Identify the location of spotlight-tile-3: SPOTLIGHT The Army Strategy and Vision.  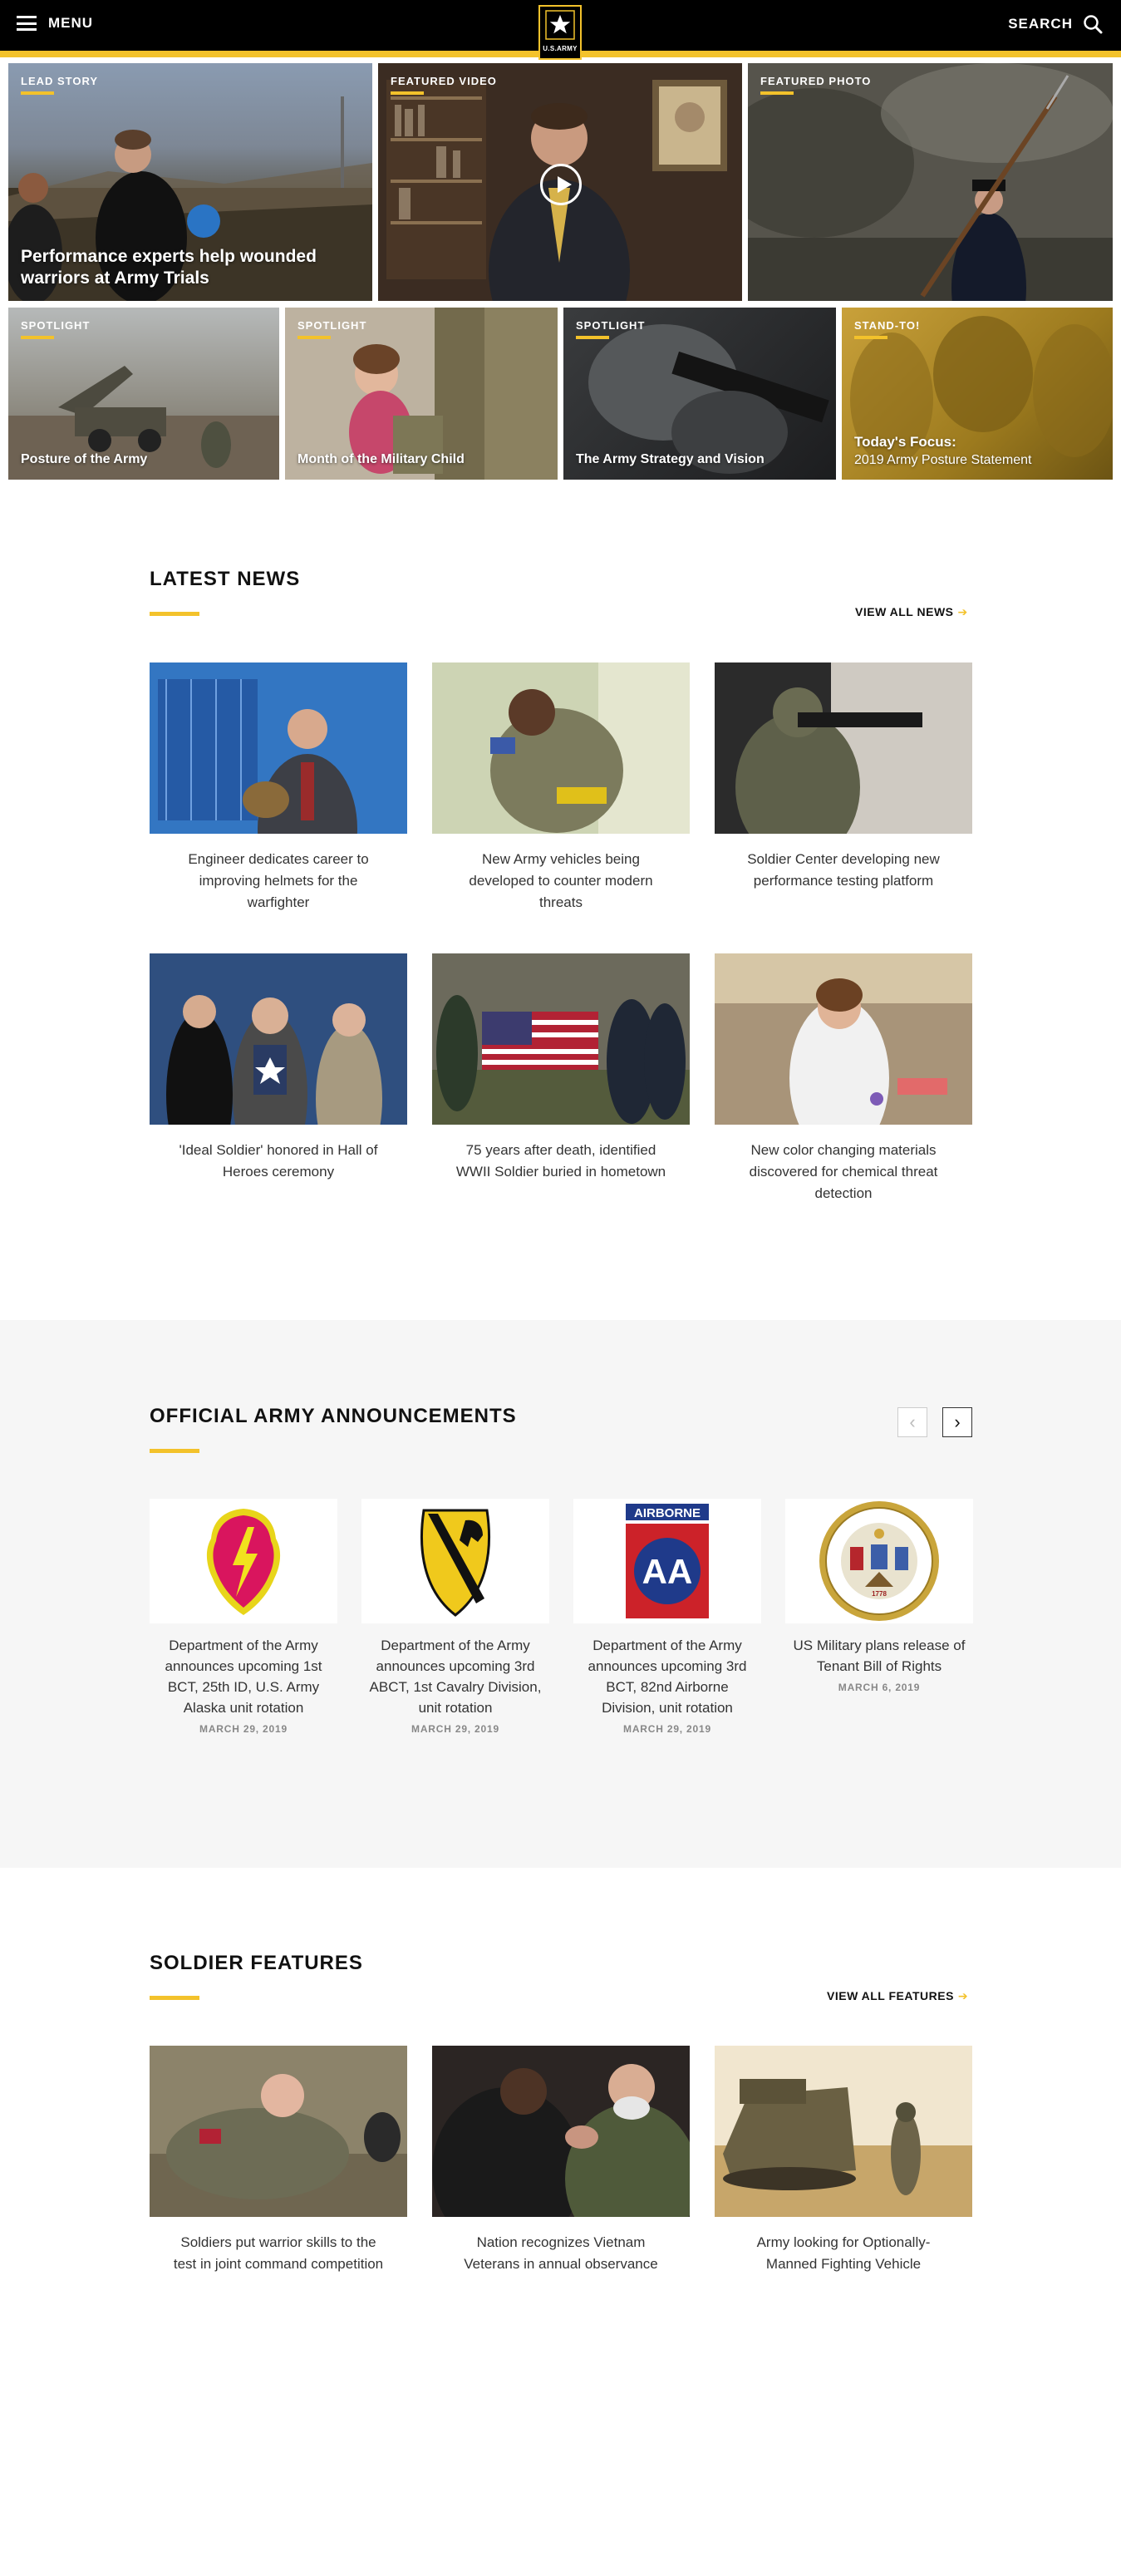
(699, 394).